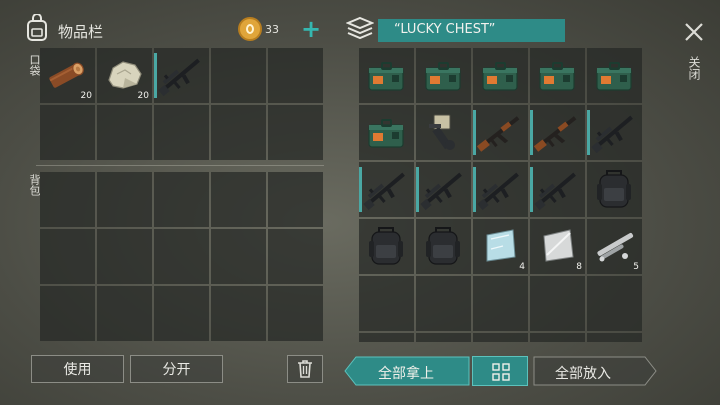 This screenshot has height=405, width=720. What do you see at coordinates (311, 29) in the screenshot?
I see `add-coins-button: +` at bounding box center [311, 29].